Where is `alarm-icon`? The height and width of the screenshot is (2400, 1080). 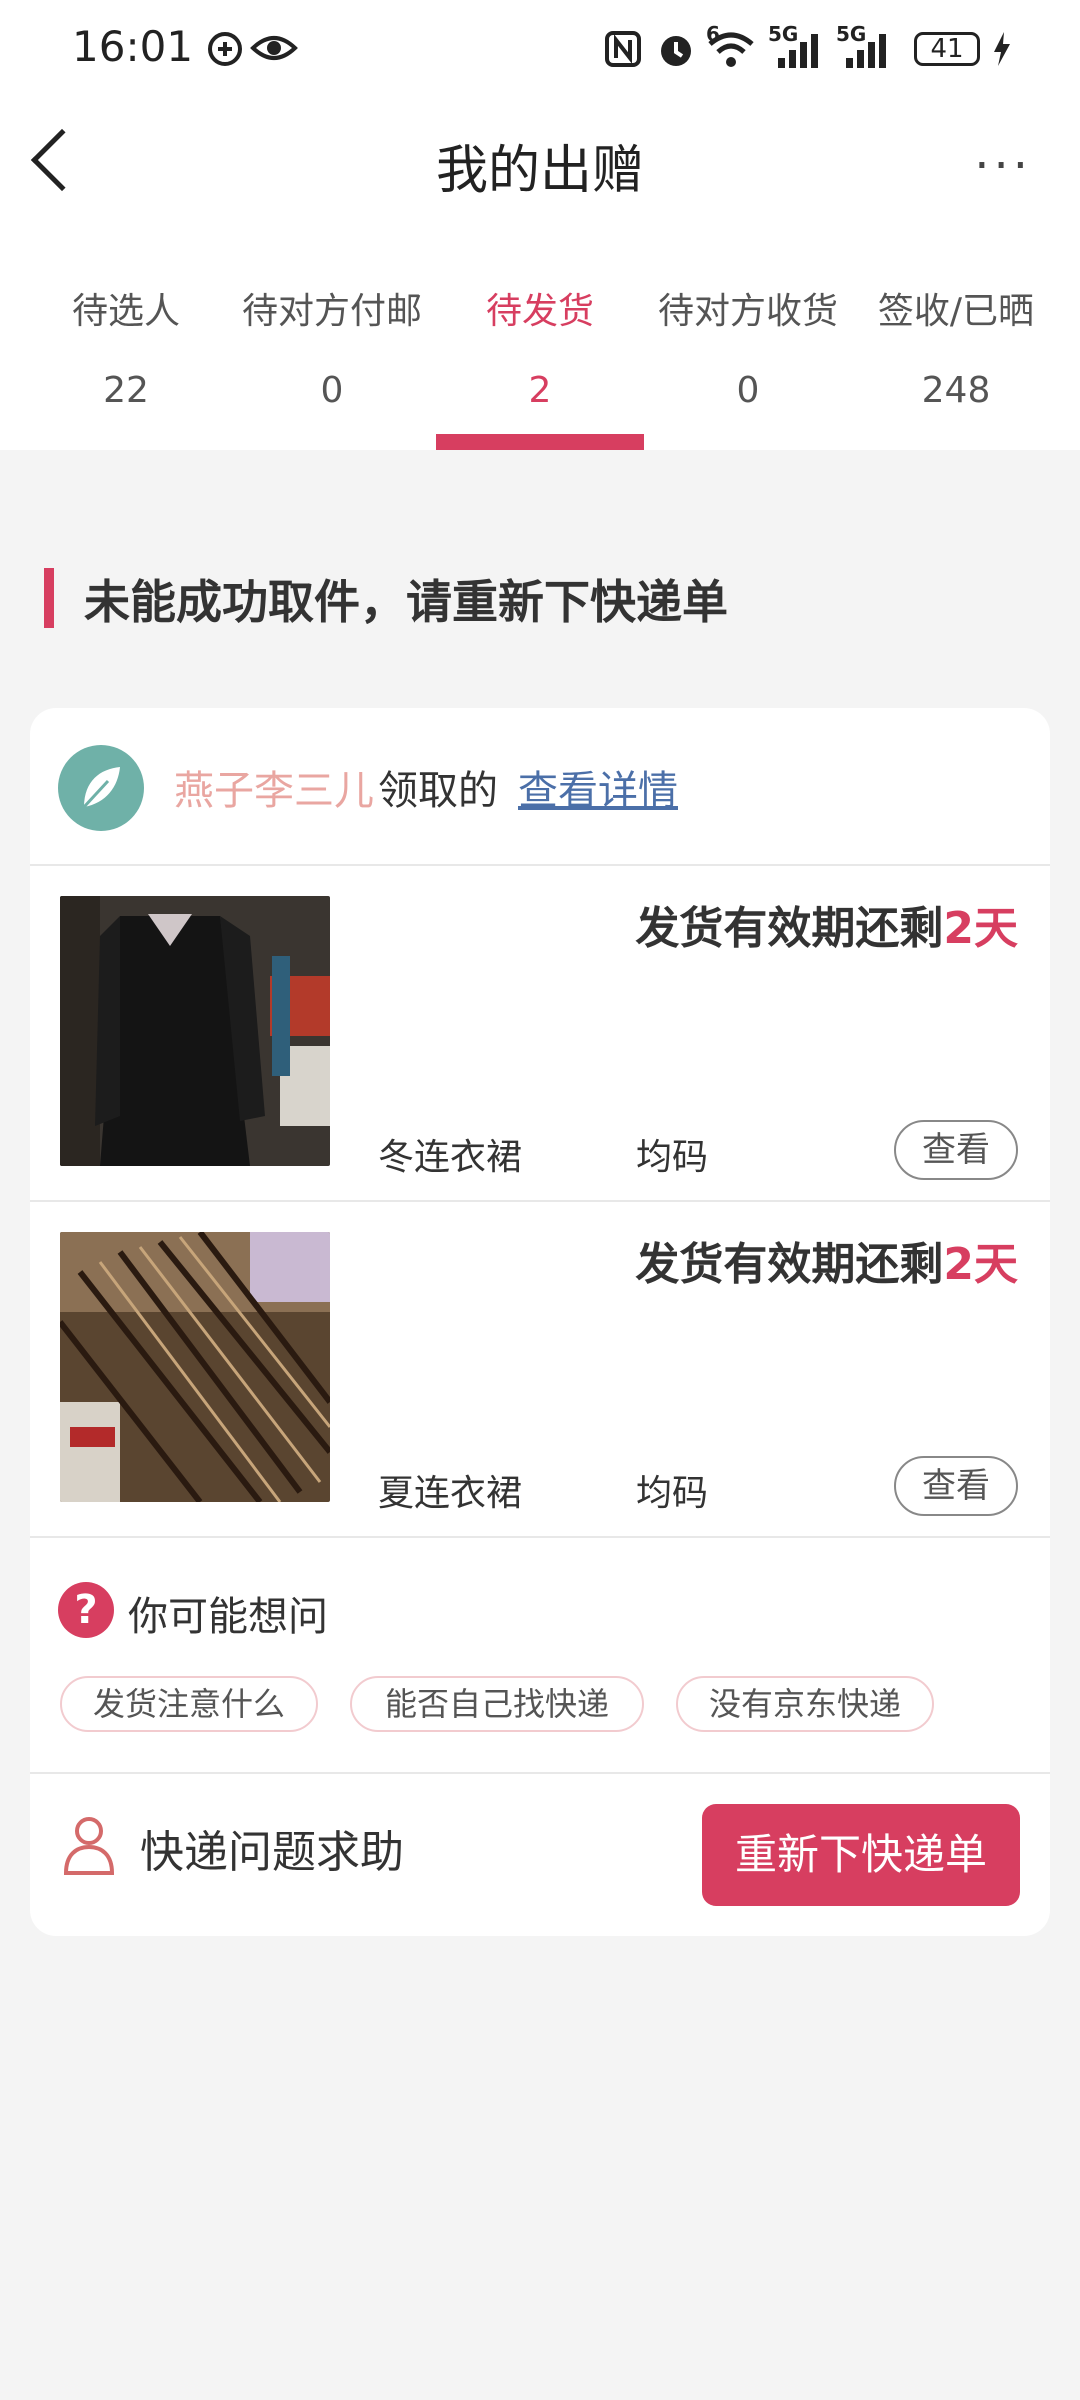
alarm-icon is located at coordinates (676, 54).